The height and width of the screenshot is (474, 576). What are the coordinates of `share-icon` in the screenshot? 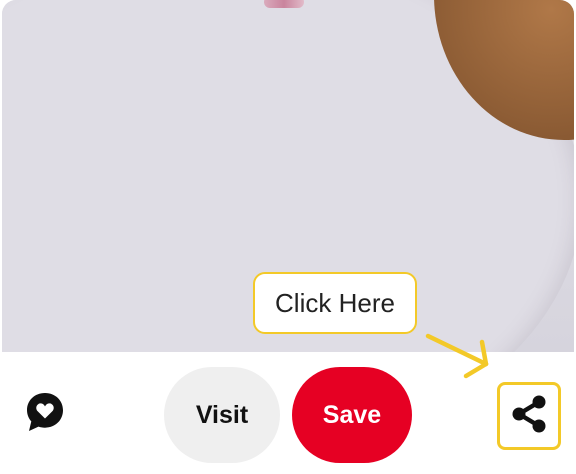 It's located at (529, 416).